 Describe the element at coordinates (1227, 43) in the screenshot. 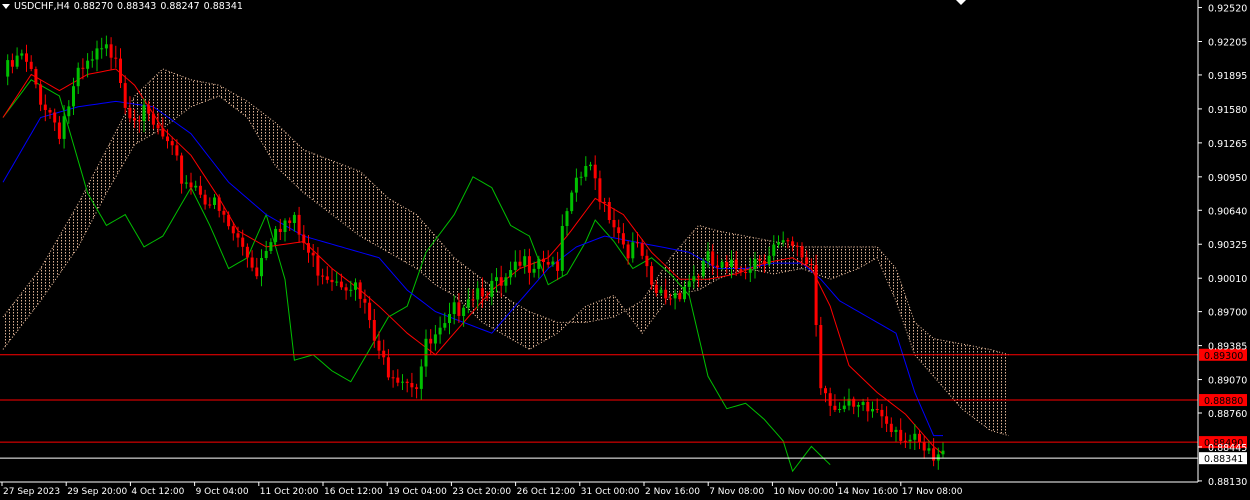

I see `y-tick-label: 0.92205` at that location.